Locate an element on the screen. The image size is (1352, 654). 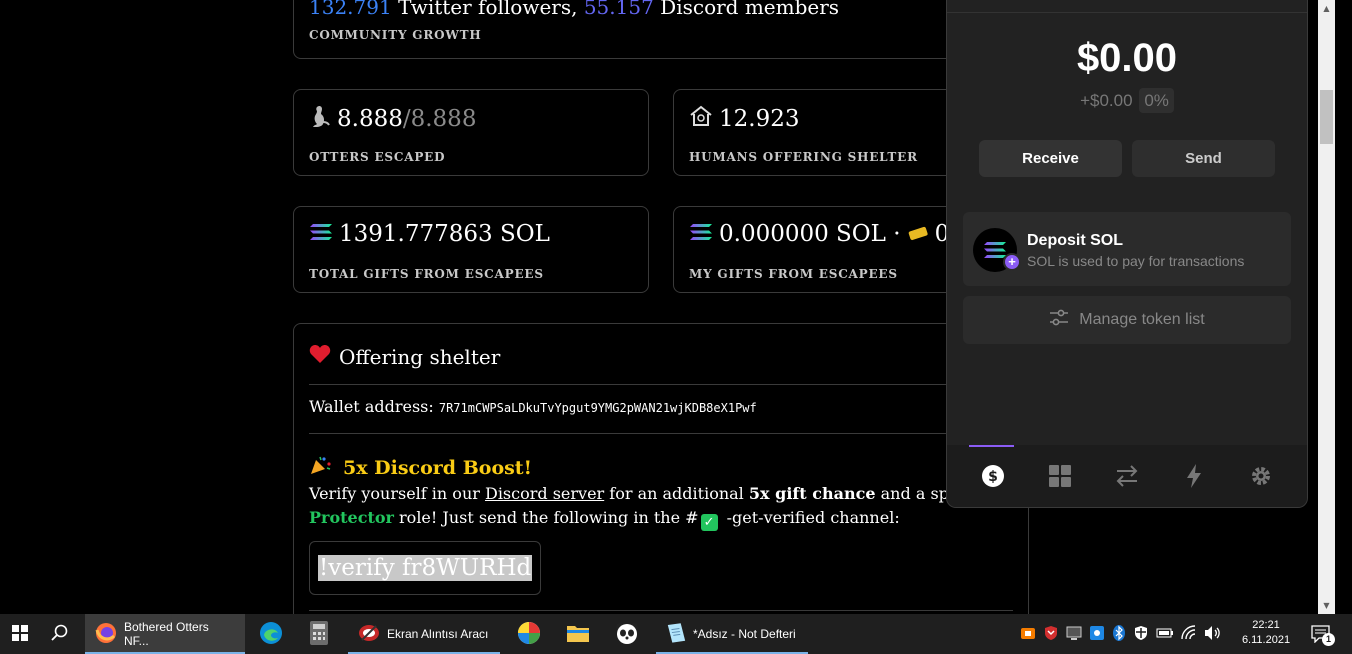
taskbar-snipping-tool: Ekran Alıntısı Aracı is located at coordinates (424, 634).